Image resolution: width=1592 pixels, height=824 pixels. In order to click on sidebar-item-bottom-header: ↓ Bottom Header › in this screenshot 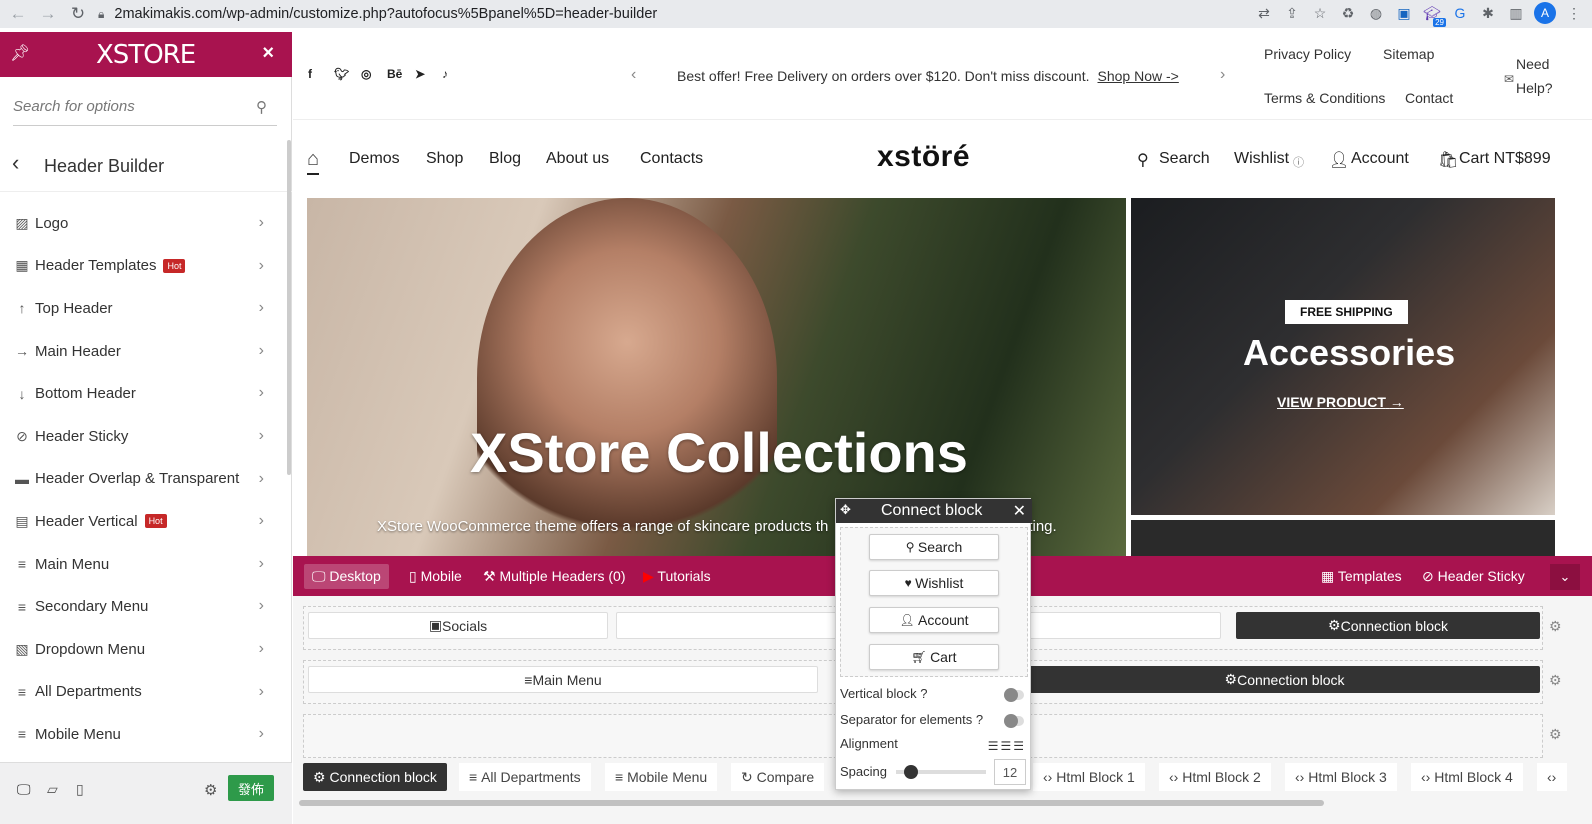, I will do `click(143, 393)`.